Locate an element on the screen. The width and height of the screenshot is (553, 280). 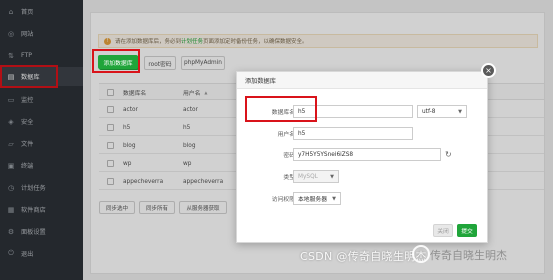
dbname-highlight-box is located at coordinates (281, 109).